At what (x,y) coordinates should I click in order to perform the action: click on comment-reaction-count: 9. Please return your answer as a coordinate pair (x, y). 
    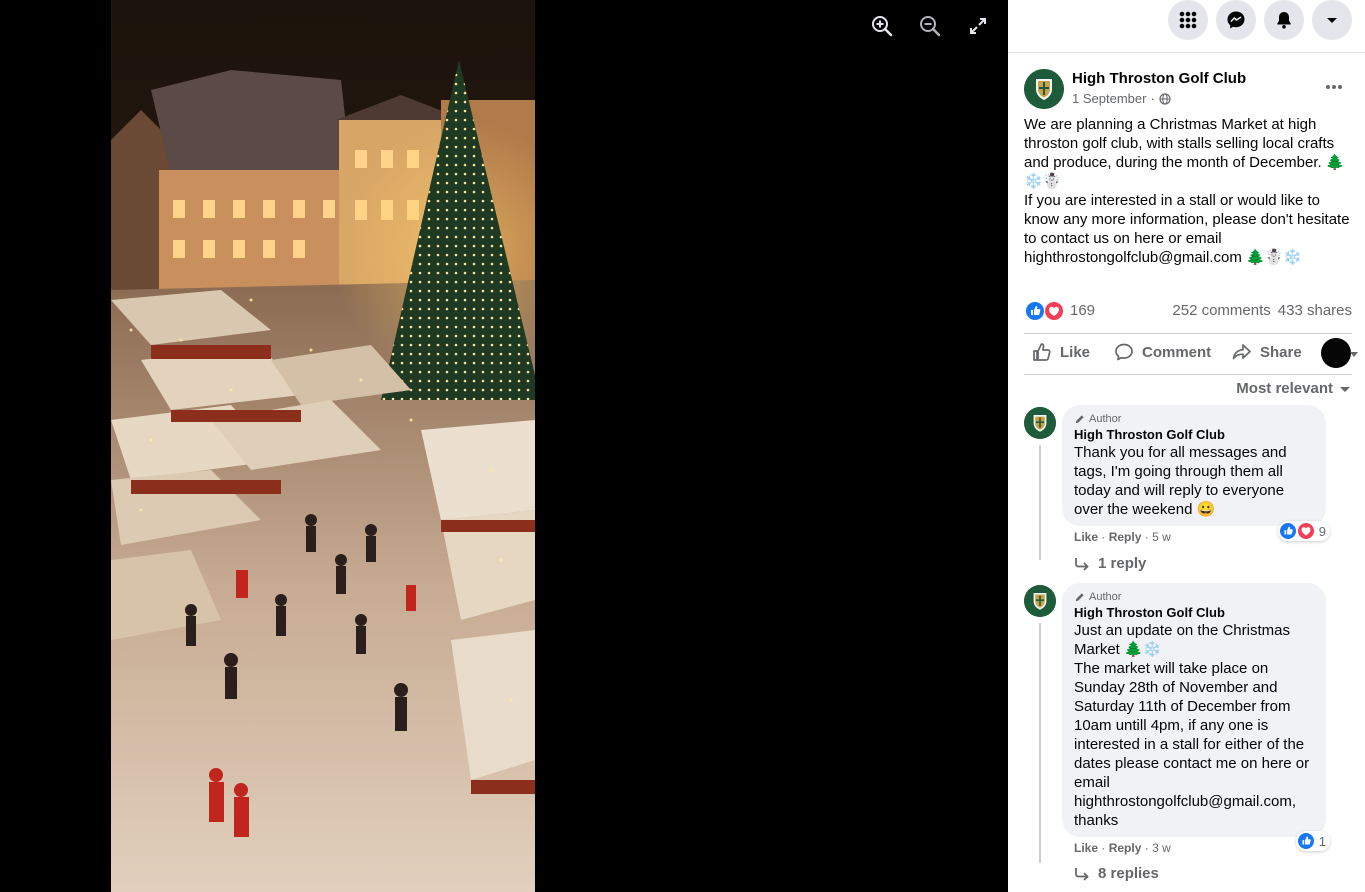
    Looking at the image, I should click on (1322, 531).